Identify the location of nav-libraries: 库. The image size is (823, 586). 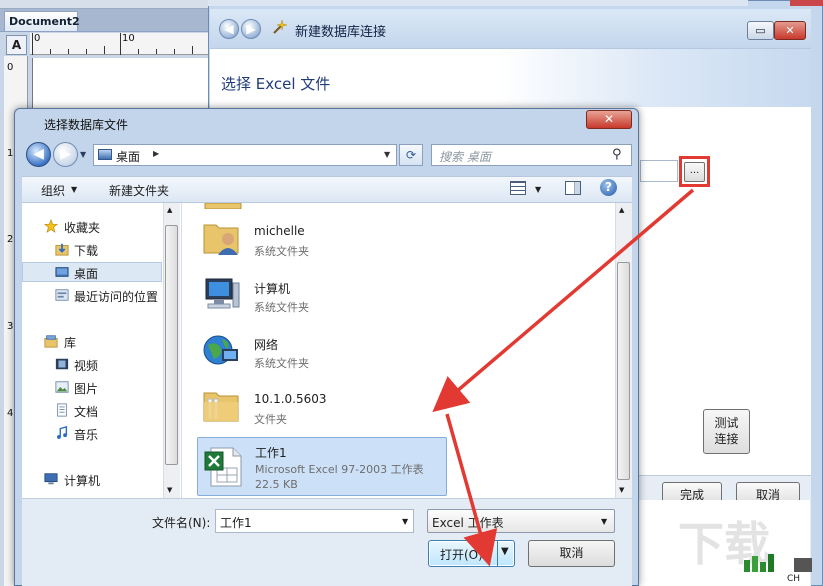
(70, 342).